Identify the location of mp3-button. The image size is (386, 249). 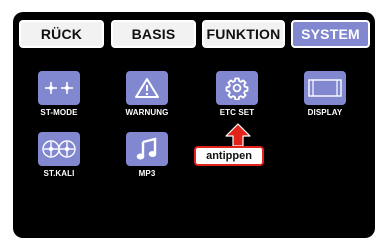
(147, 149).